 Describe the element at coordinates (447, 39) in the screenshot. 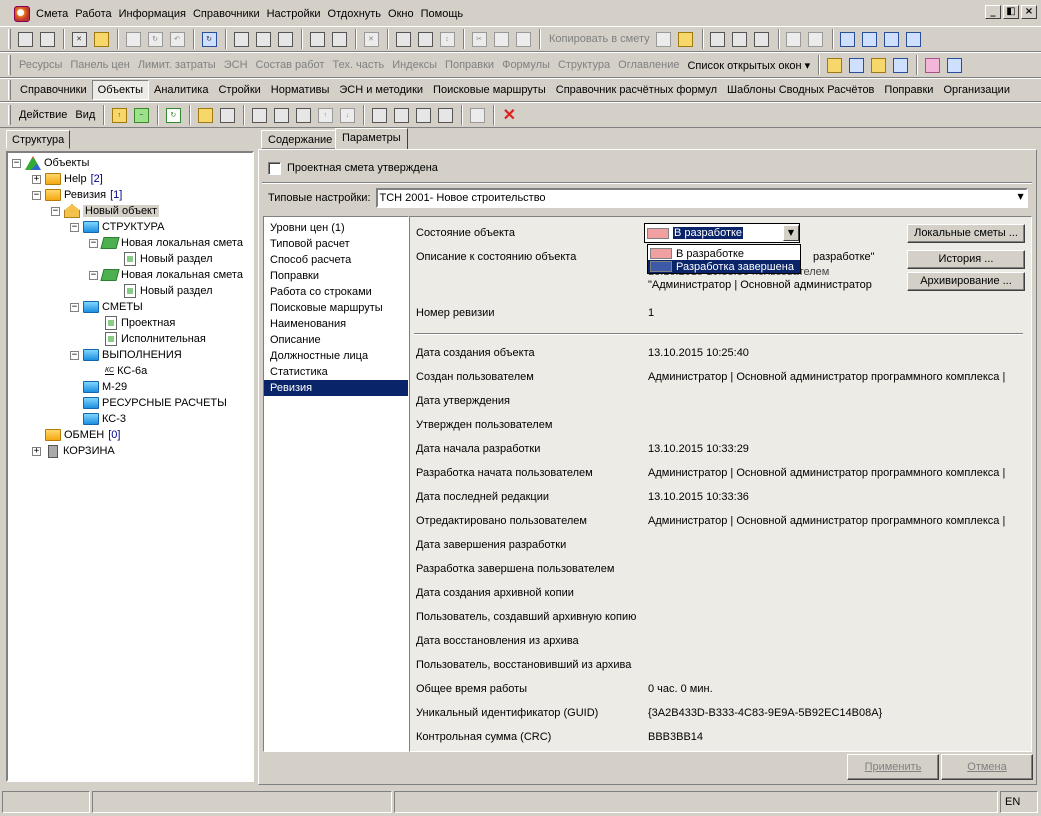

I see `move-icon: ↕` at that location.